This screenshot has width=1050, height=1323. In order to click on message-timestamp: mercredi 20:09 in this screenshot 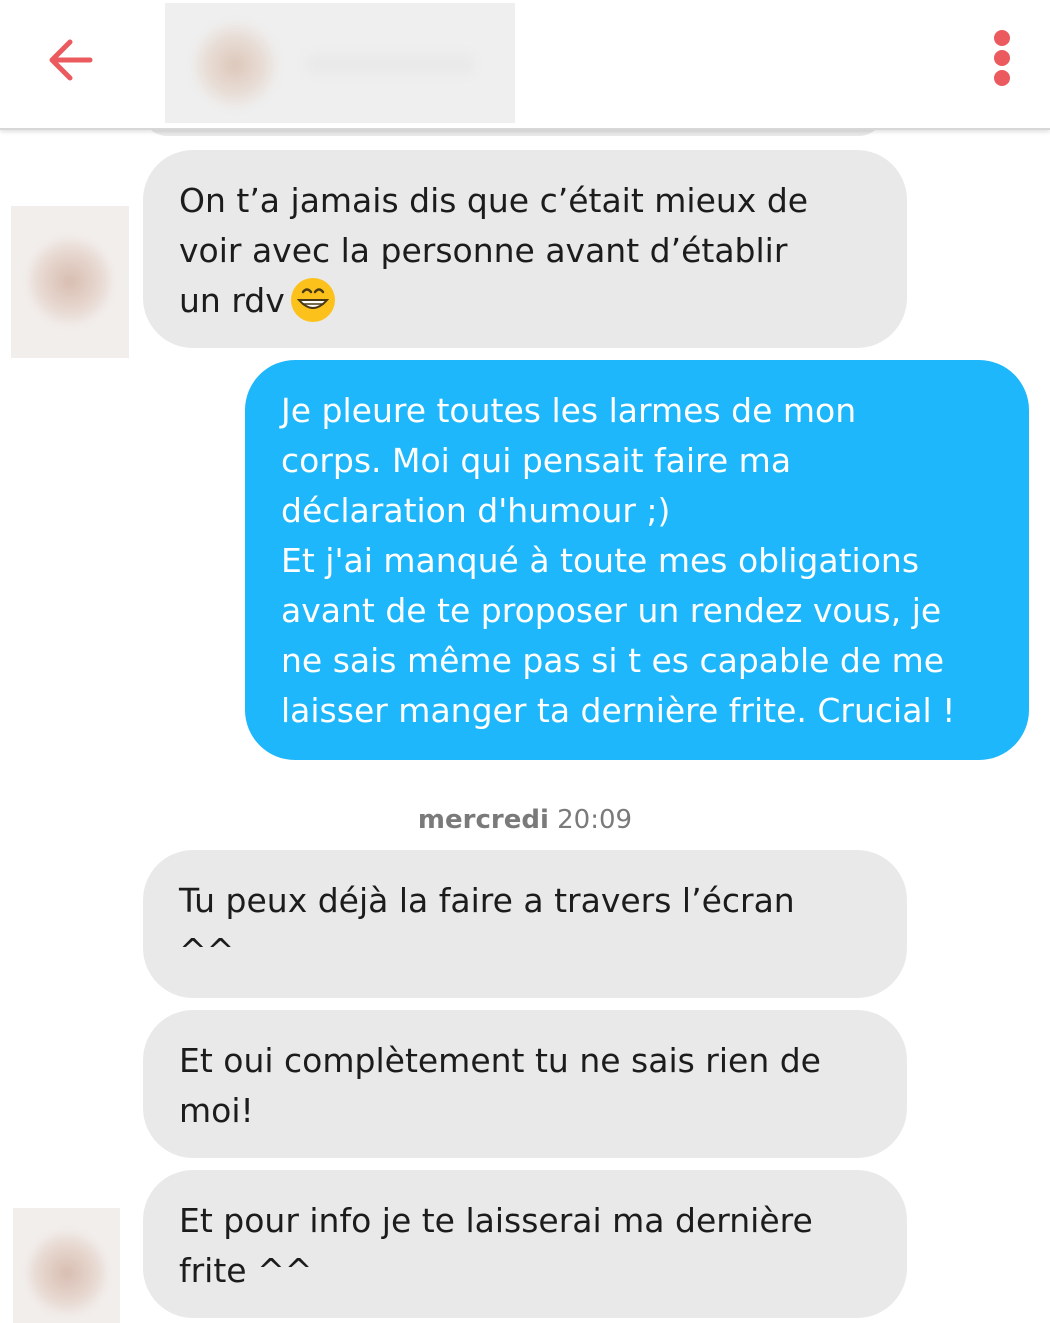, I will do `click(525, 820)`.